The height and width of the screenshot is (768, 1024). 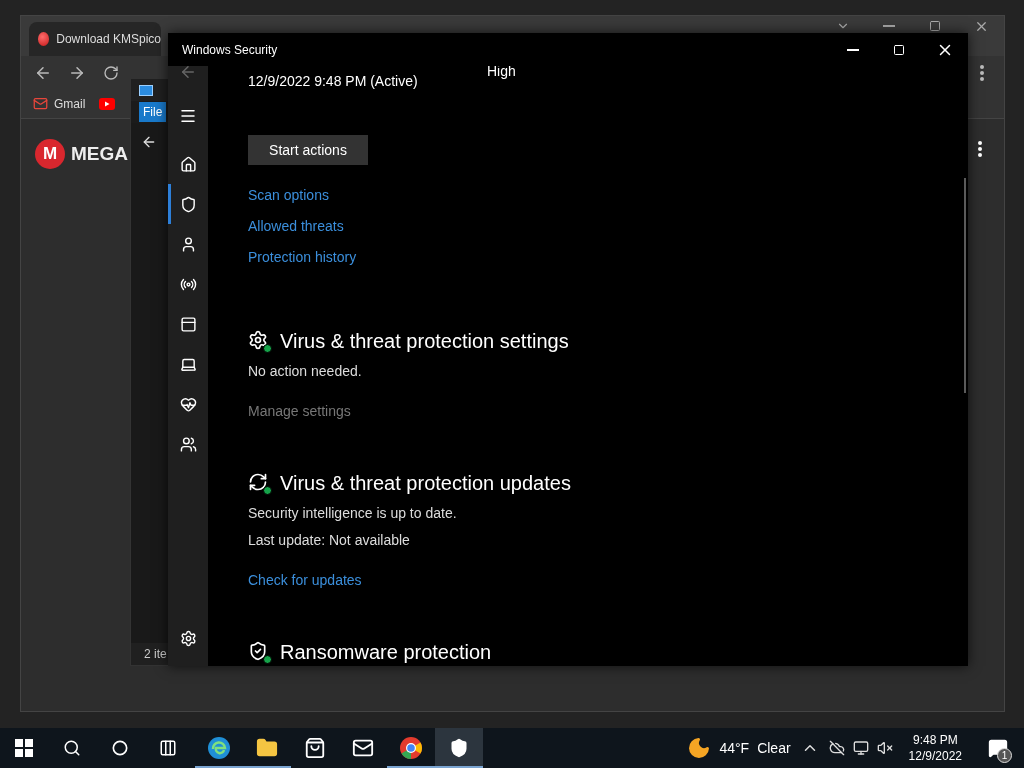 I want to click on circle-icon, so click(x=120, y=748).